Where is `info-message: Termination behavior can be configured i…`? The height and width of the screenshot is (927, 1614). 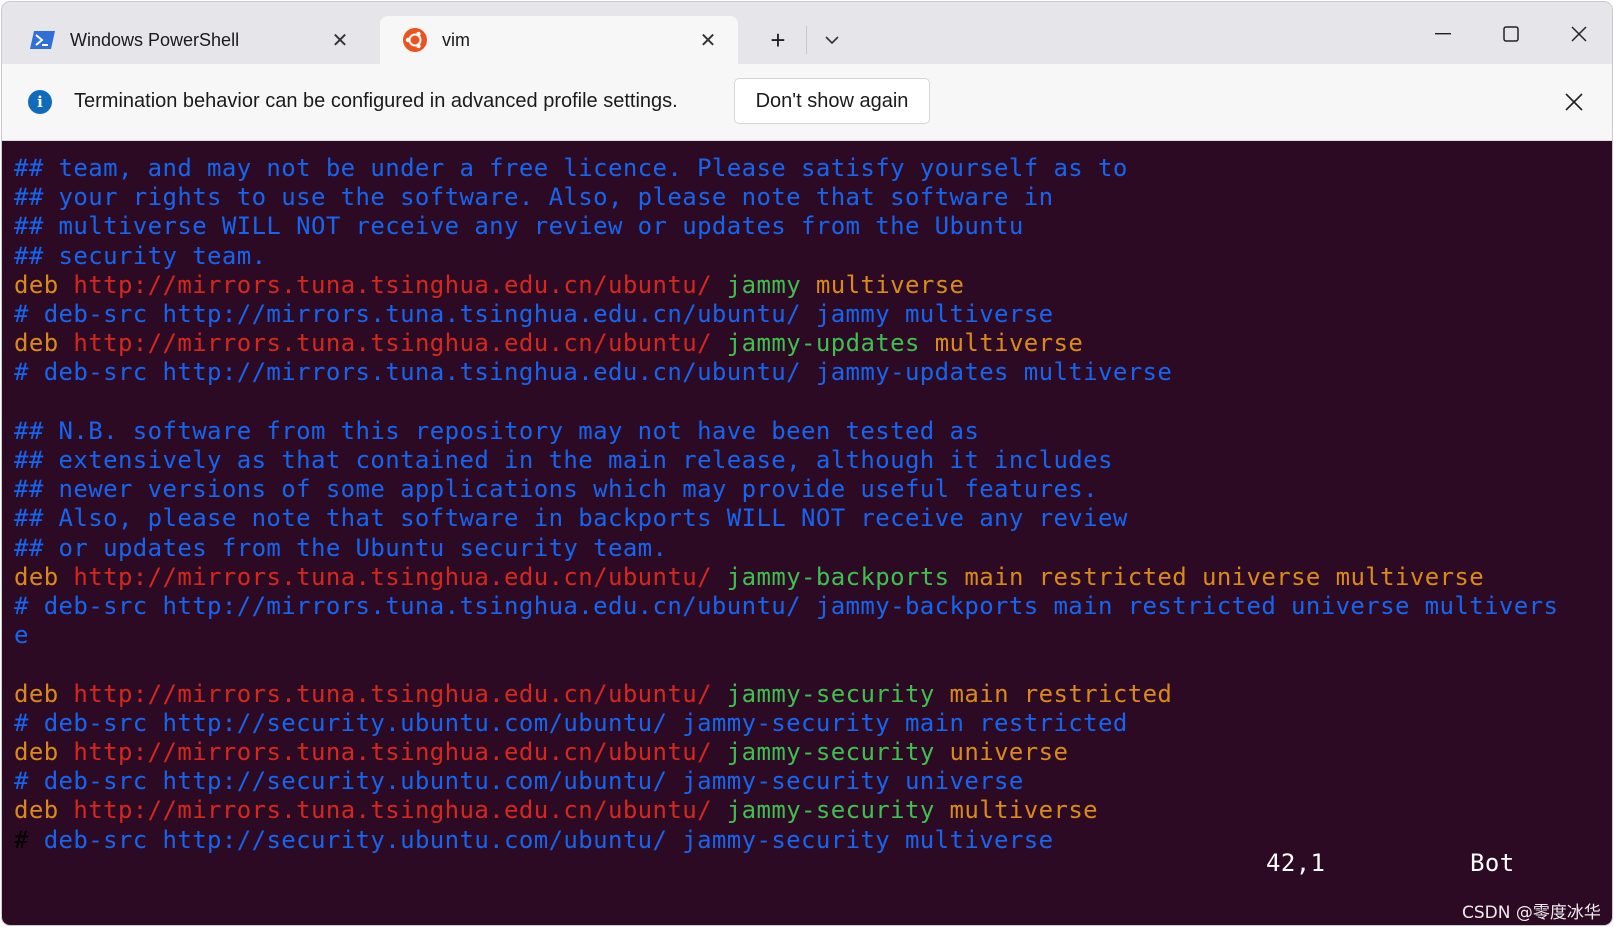
info-message: Termination behavior can be configured i… is located at coordinates (376, 101).